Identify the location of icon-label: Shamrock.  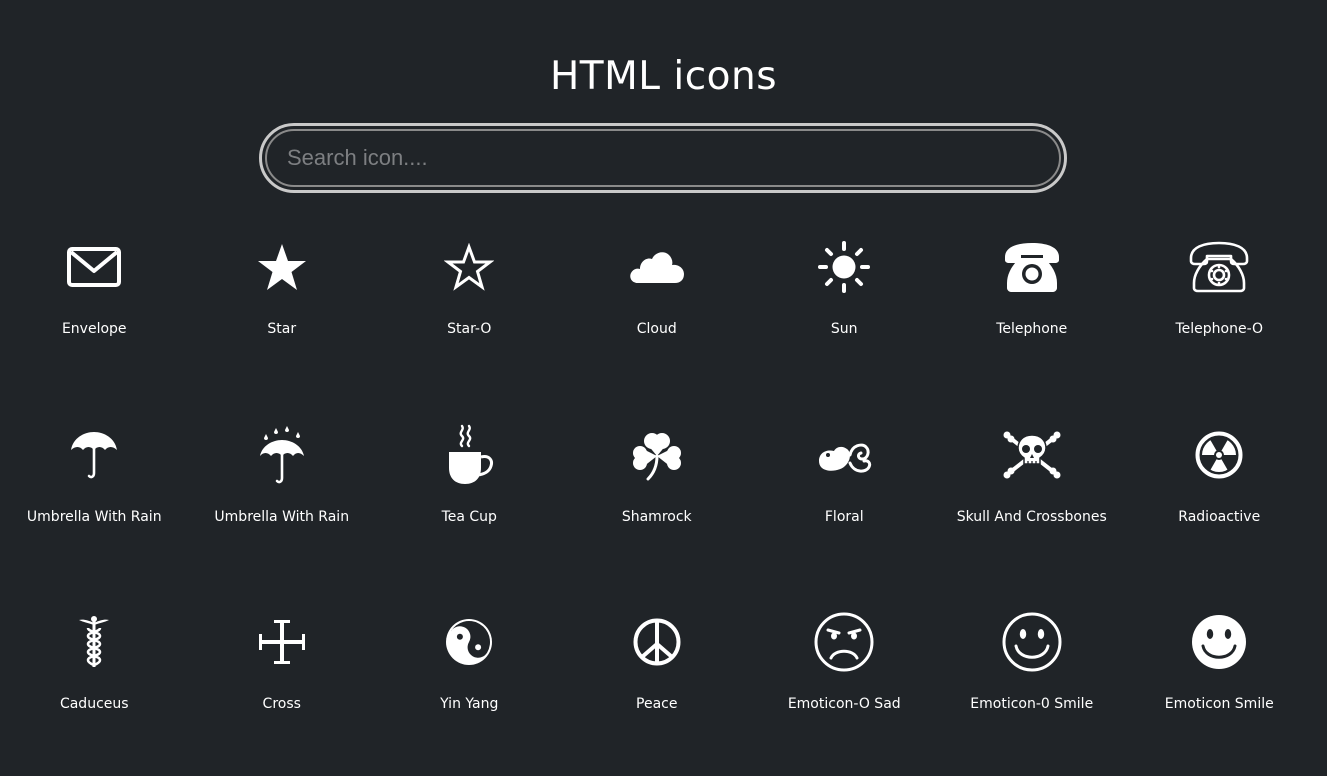
(656, 516).